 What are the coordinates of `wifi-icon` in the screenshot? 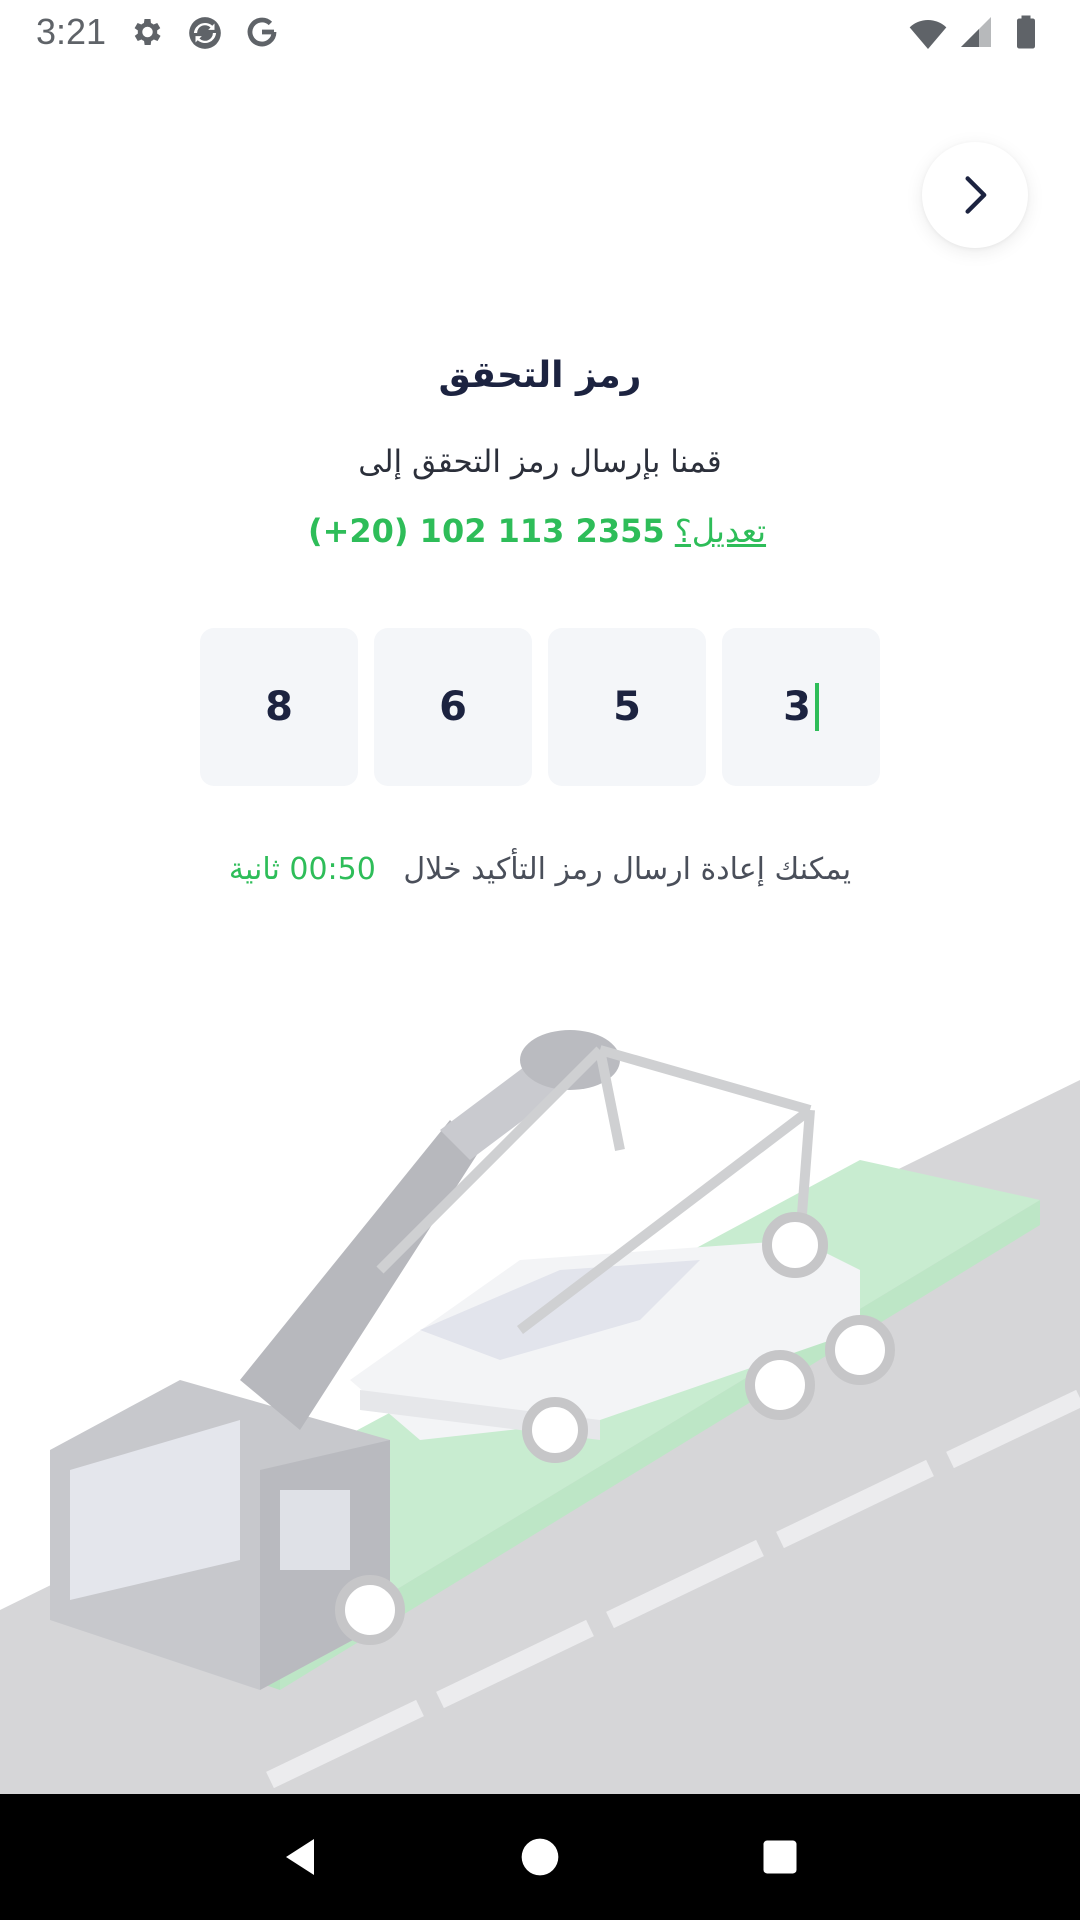 It's located at (927, 32).